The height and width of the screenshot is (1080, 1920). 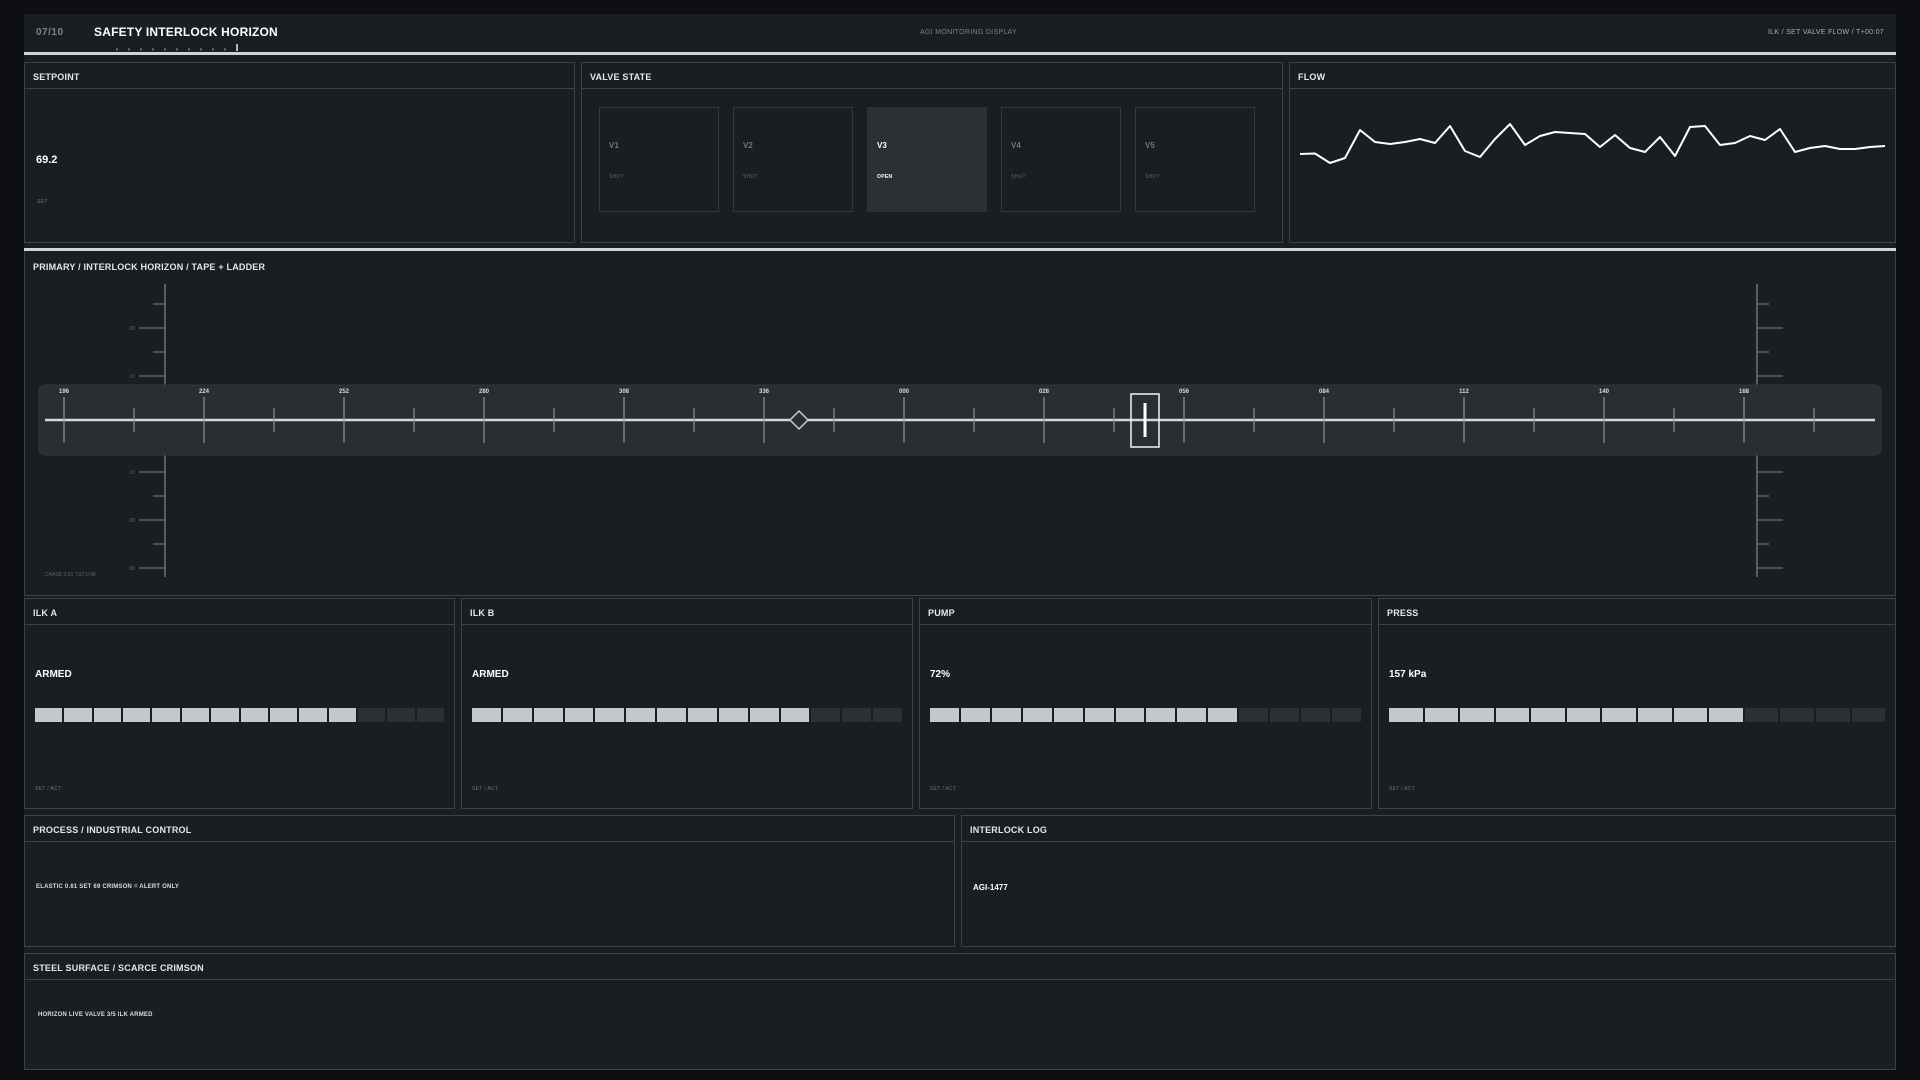 What do you see at coordinates (344, 392) in the screenshot?
I see `tape-label: 252` at bounding box center [344, 392].